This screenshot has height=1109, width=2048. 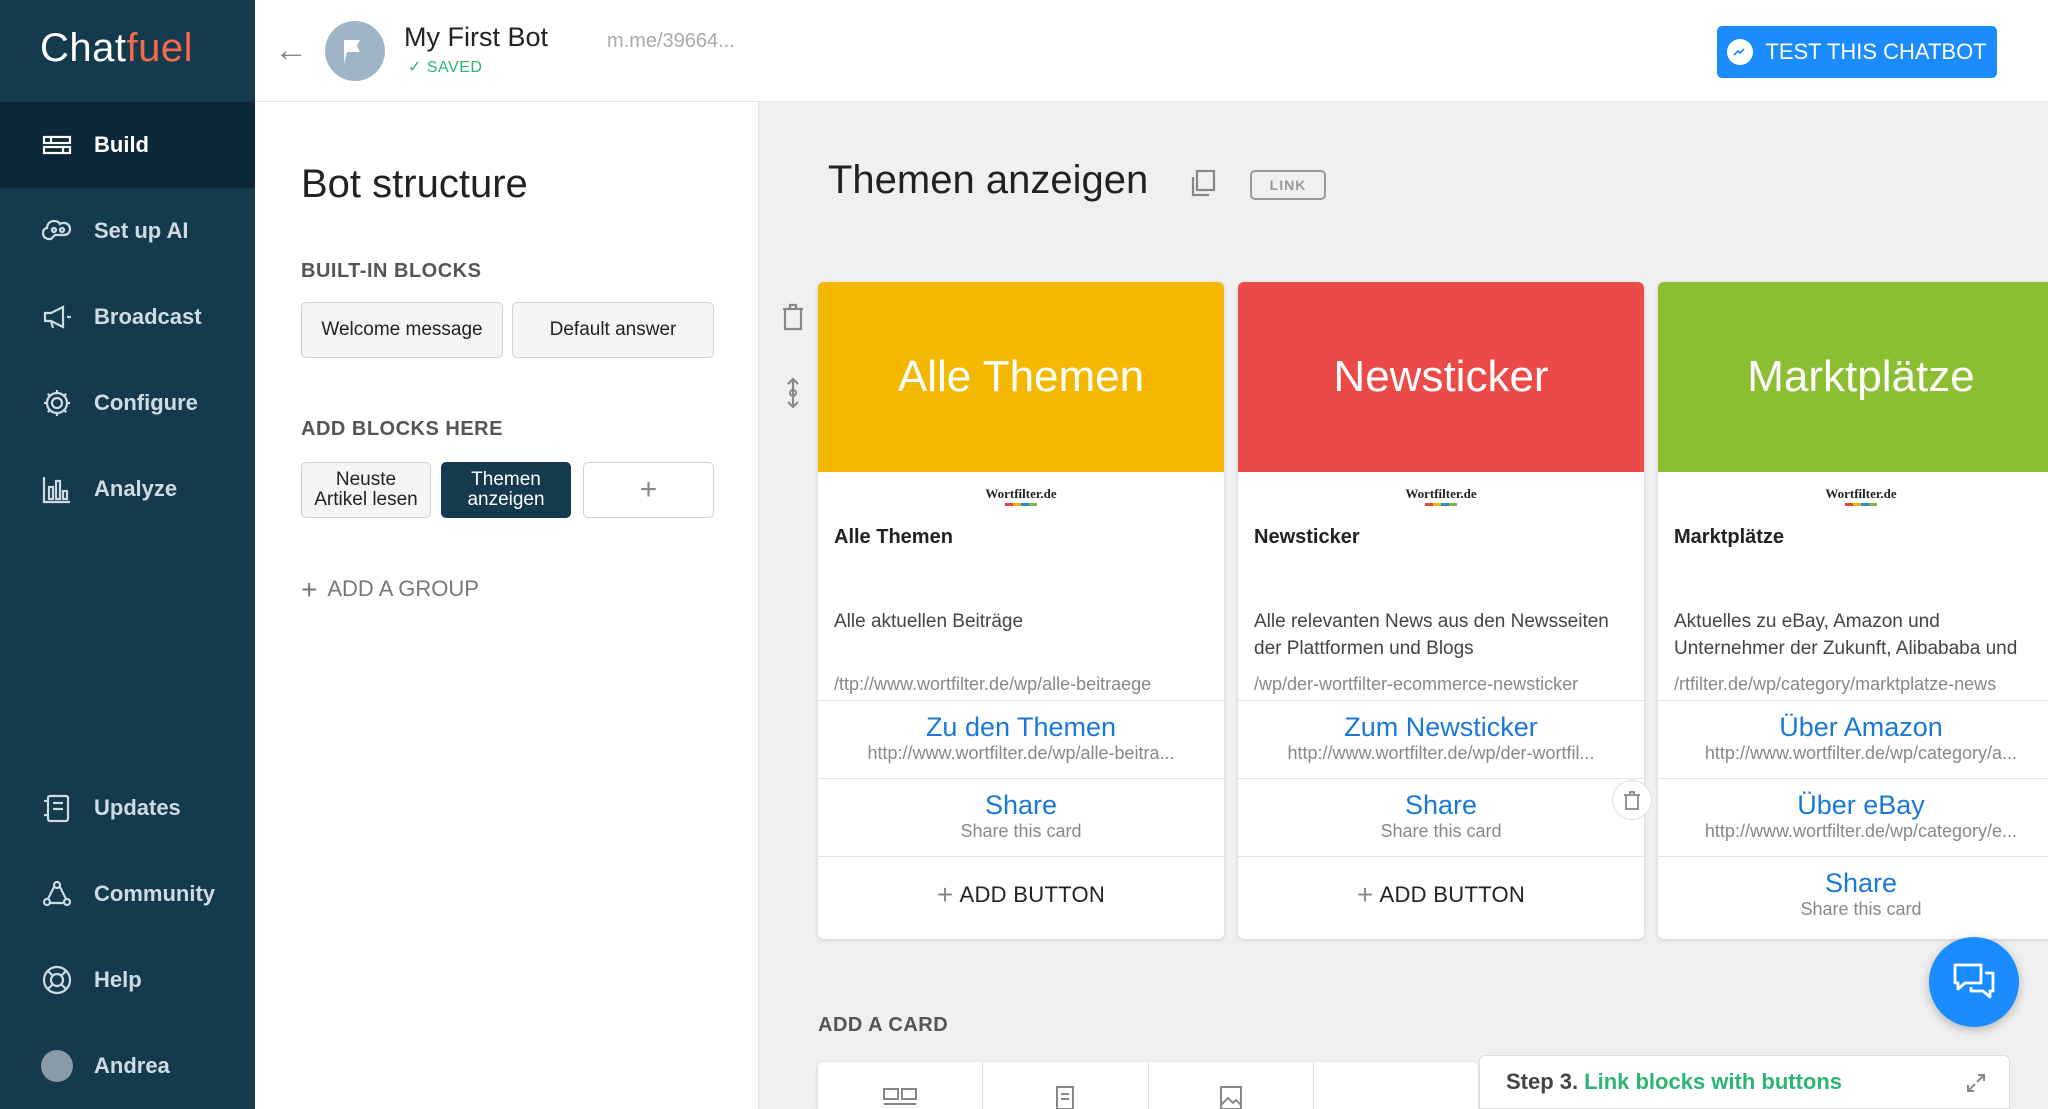 What do you see at coordinates (445, 67) in the screenshot?
I see `saved-status: ✓ SAVED` at bounding box center [445, 67].